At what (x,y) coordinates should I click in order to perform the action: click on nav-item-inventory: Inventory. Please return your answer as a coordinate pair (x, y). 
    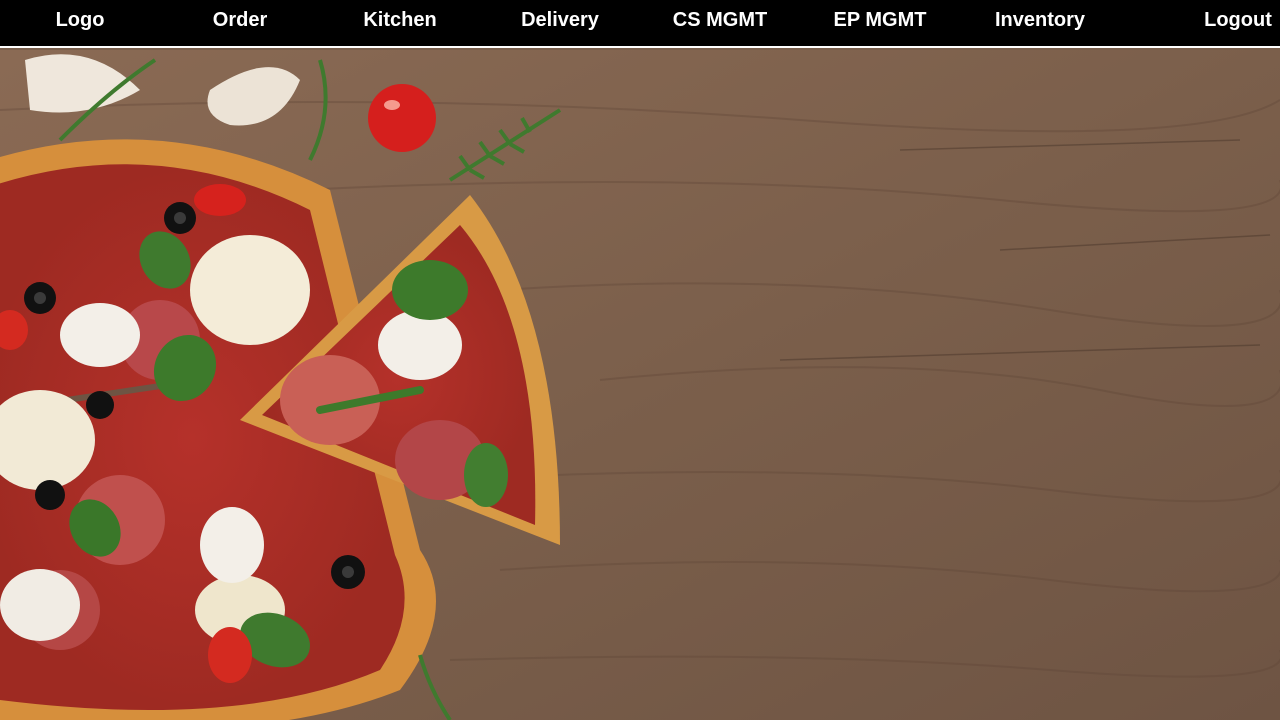
    Looking at the image, I should click on (1040, 23).